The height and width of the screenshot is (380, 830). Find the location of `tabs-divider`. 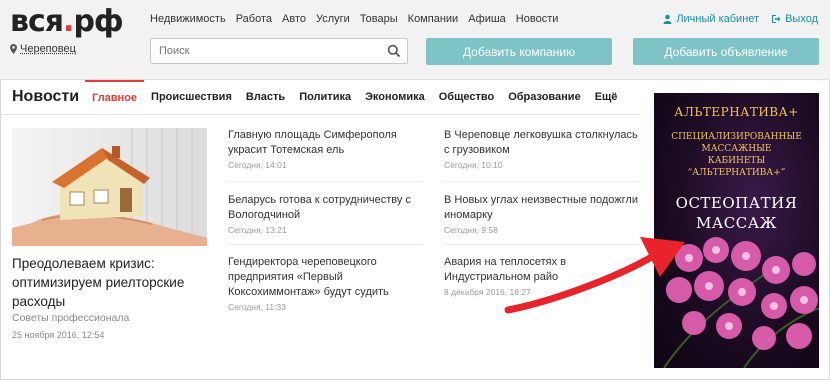

tabs-divider is located at coordinates (320, 114).